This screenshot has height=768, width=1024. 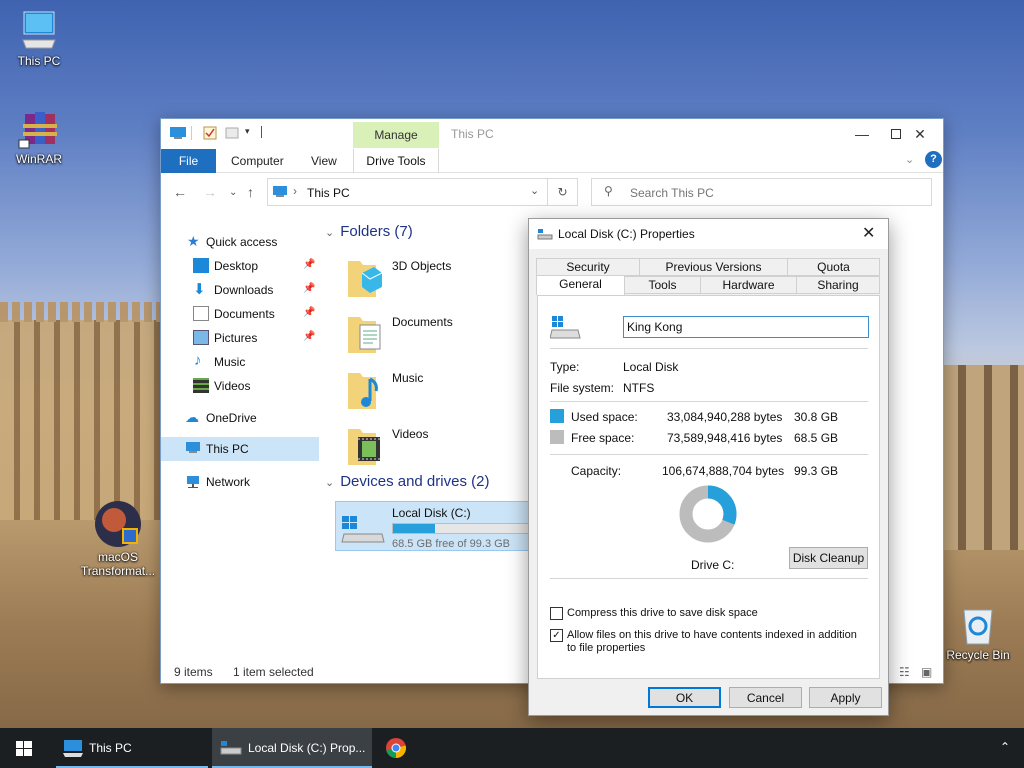 I want to click on start-button, so click(x=24, y=748).